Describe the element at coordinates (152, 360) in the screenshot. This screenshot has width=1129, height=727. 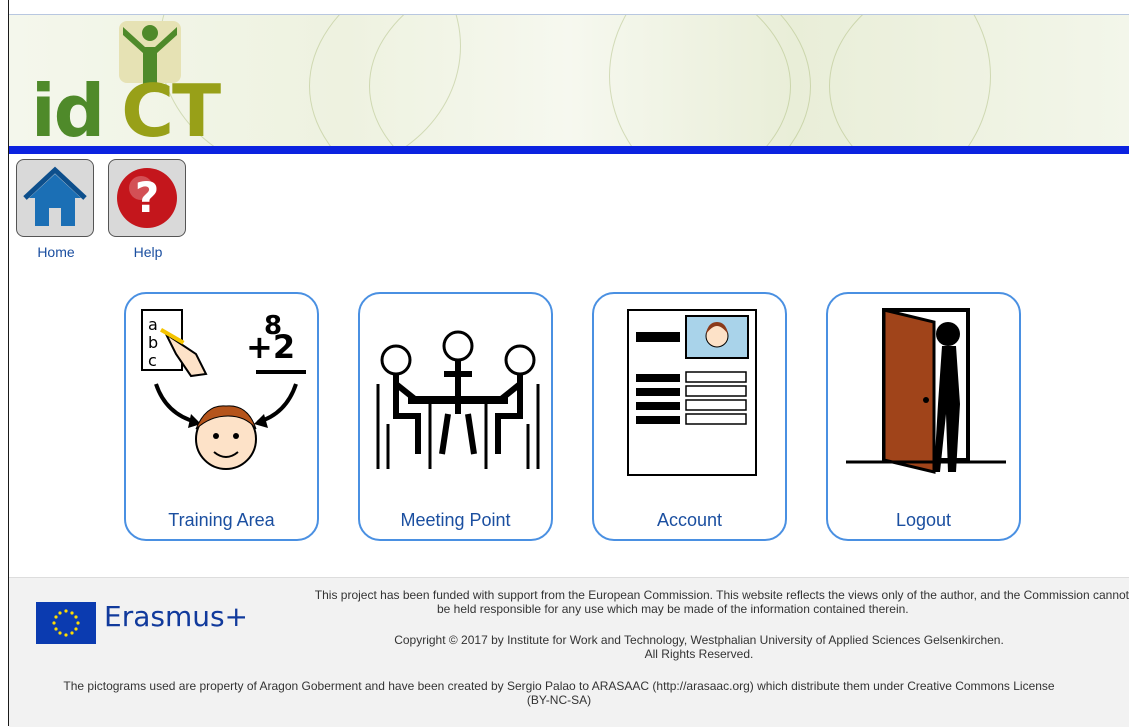
I see `svg-text: c` at that location.